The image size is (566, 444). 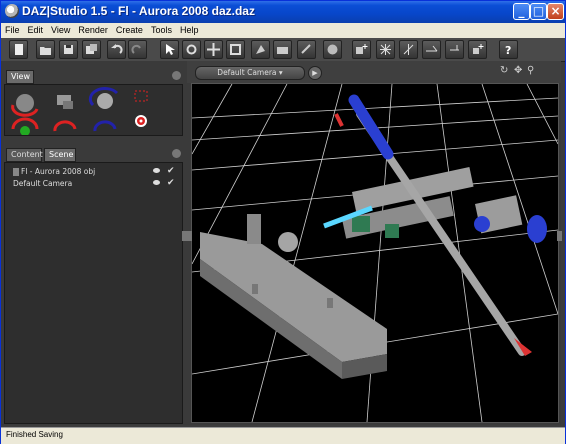 What do you see at coordinates (65, 102) in the screenshot?
I see `pan-icon` at bounding box center [65, 102].